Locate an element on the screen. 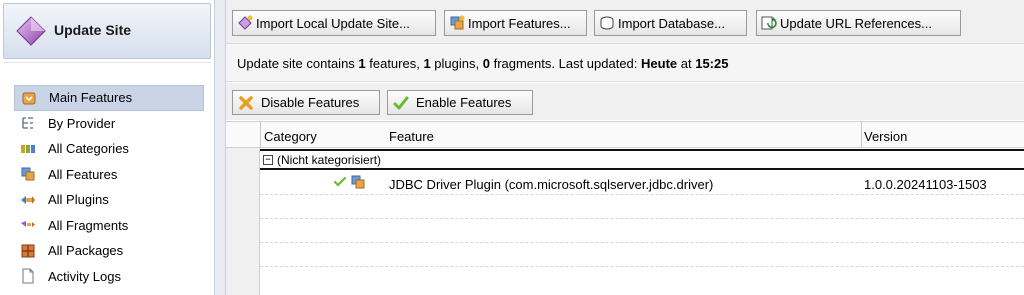 The image size is (1024, 295). feature-actions-toolbar: Disable Features Enable Features is located at coordinates (625, 101).